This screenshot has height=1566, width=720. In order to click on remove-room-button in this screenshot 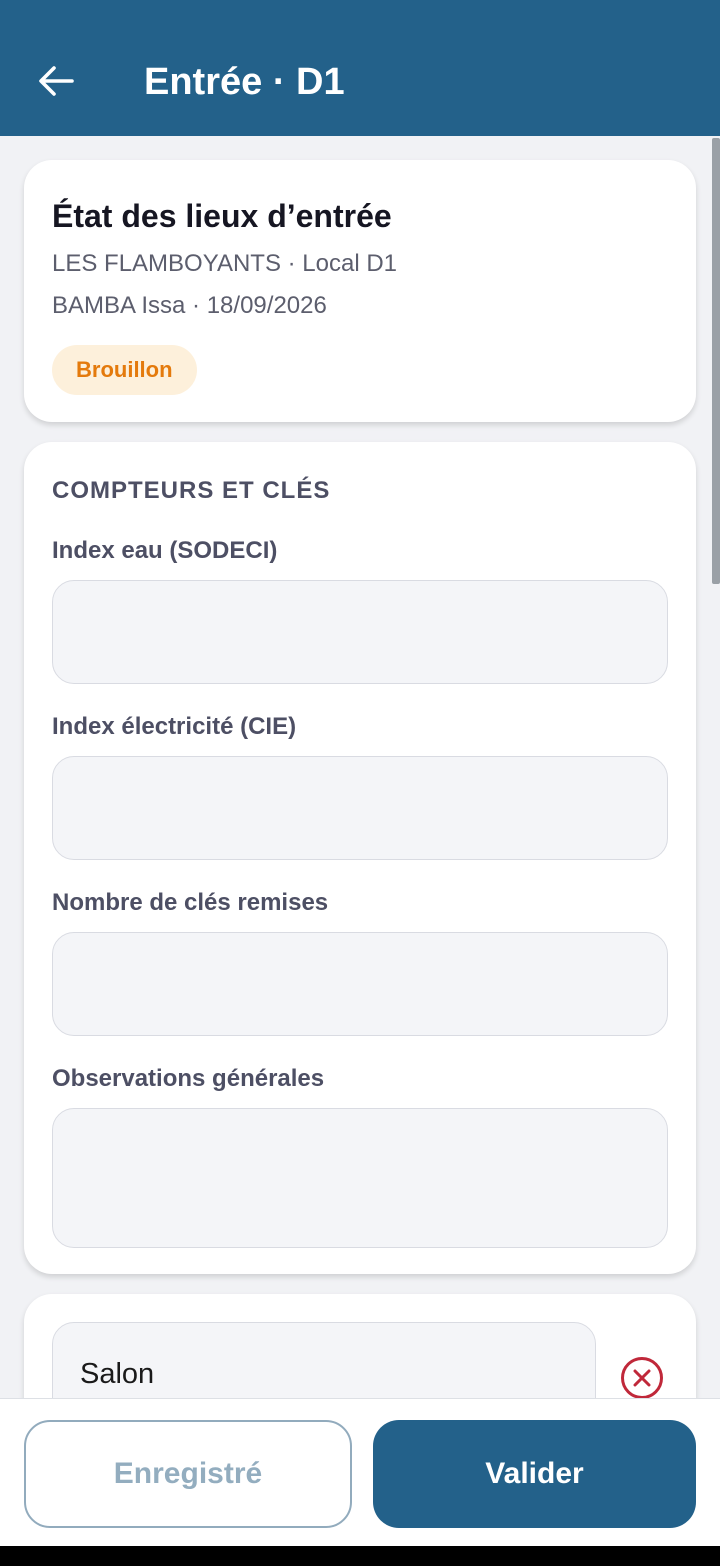, I will do `click(642, 1378)`.